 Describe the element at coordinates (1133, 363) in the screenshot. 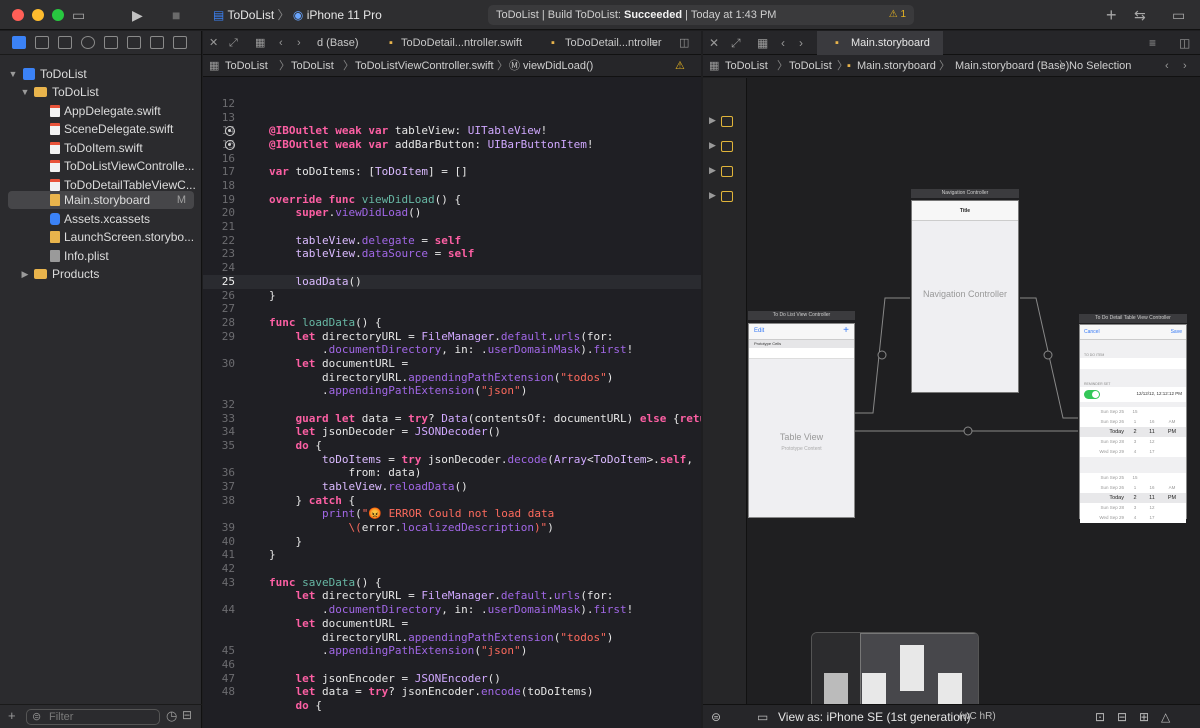

I see `to-do-item-field` at that location.